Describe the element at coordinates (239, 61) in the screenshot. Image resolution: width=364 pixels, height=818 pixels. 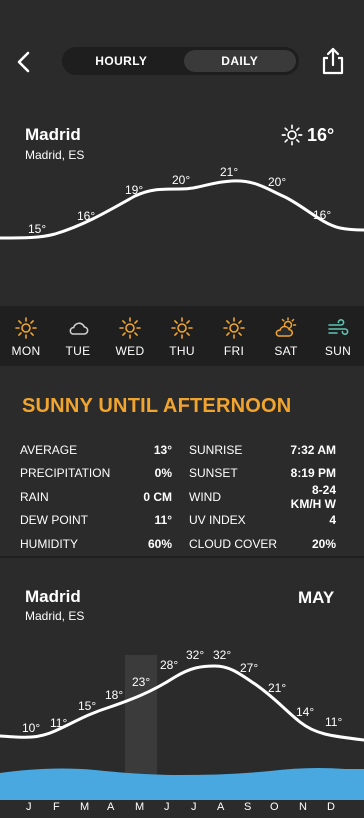
I see `tab-daily: DAILY` at that location.